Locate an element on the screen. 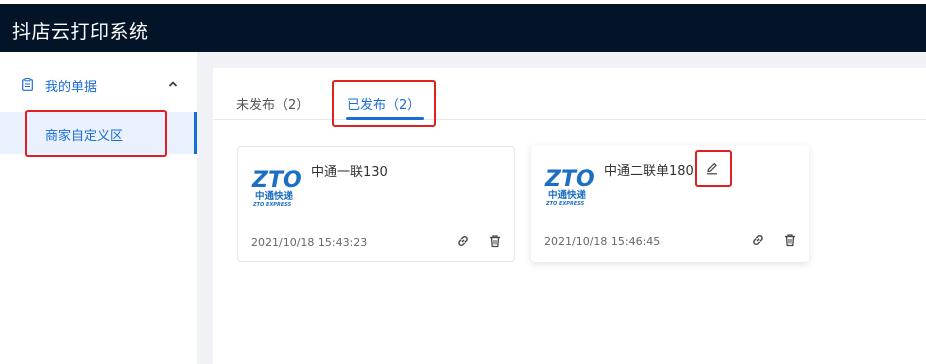  template-name: 中通一联130 is located at coordinates (349, 172).